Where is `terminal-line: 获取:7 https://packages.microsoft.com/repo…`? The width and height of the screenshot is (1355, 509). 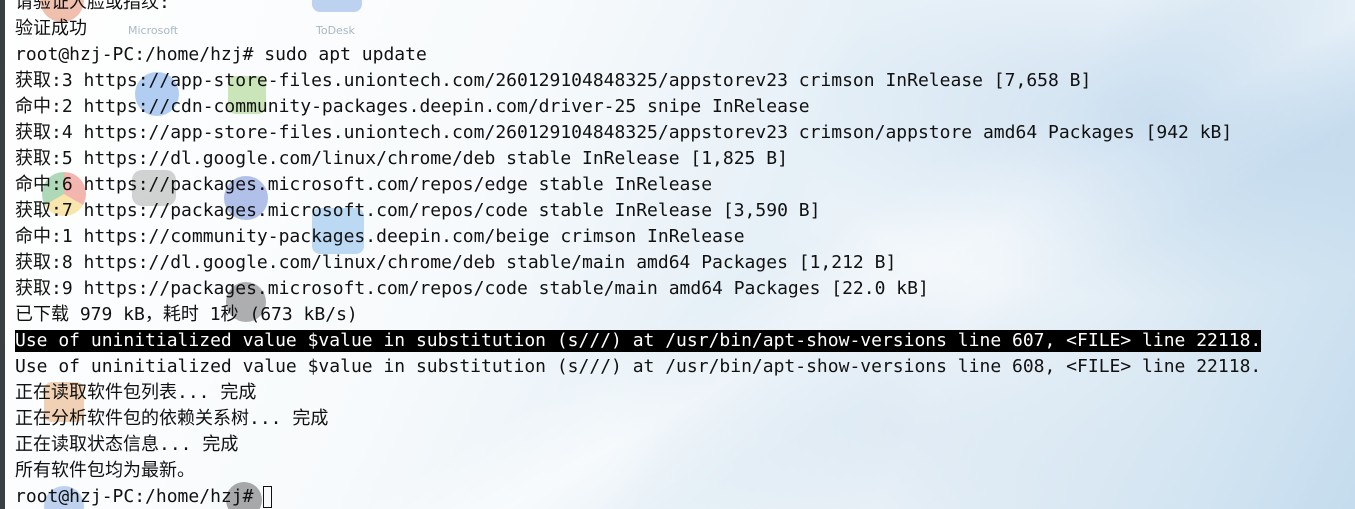 terminal-line: 获取:7 https://packages.microsoft.com/repo… is located at coordinates (418, 210).